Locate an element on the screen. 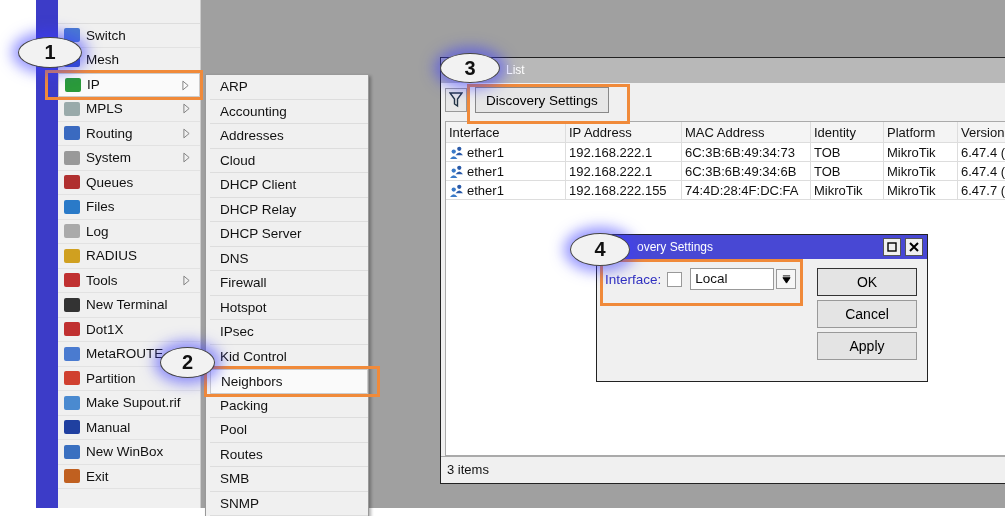 Image resolution: width=1005 pixels, height=516 pixels. table-cell: 74:4D:28:4F:DC:FA is located at coordinates (742, 190).